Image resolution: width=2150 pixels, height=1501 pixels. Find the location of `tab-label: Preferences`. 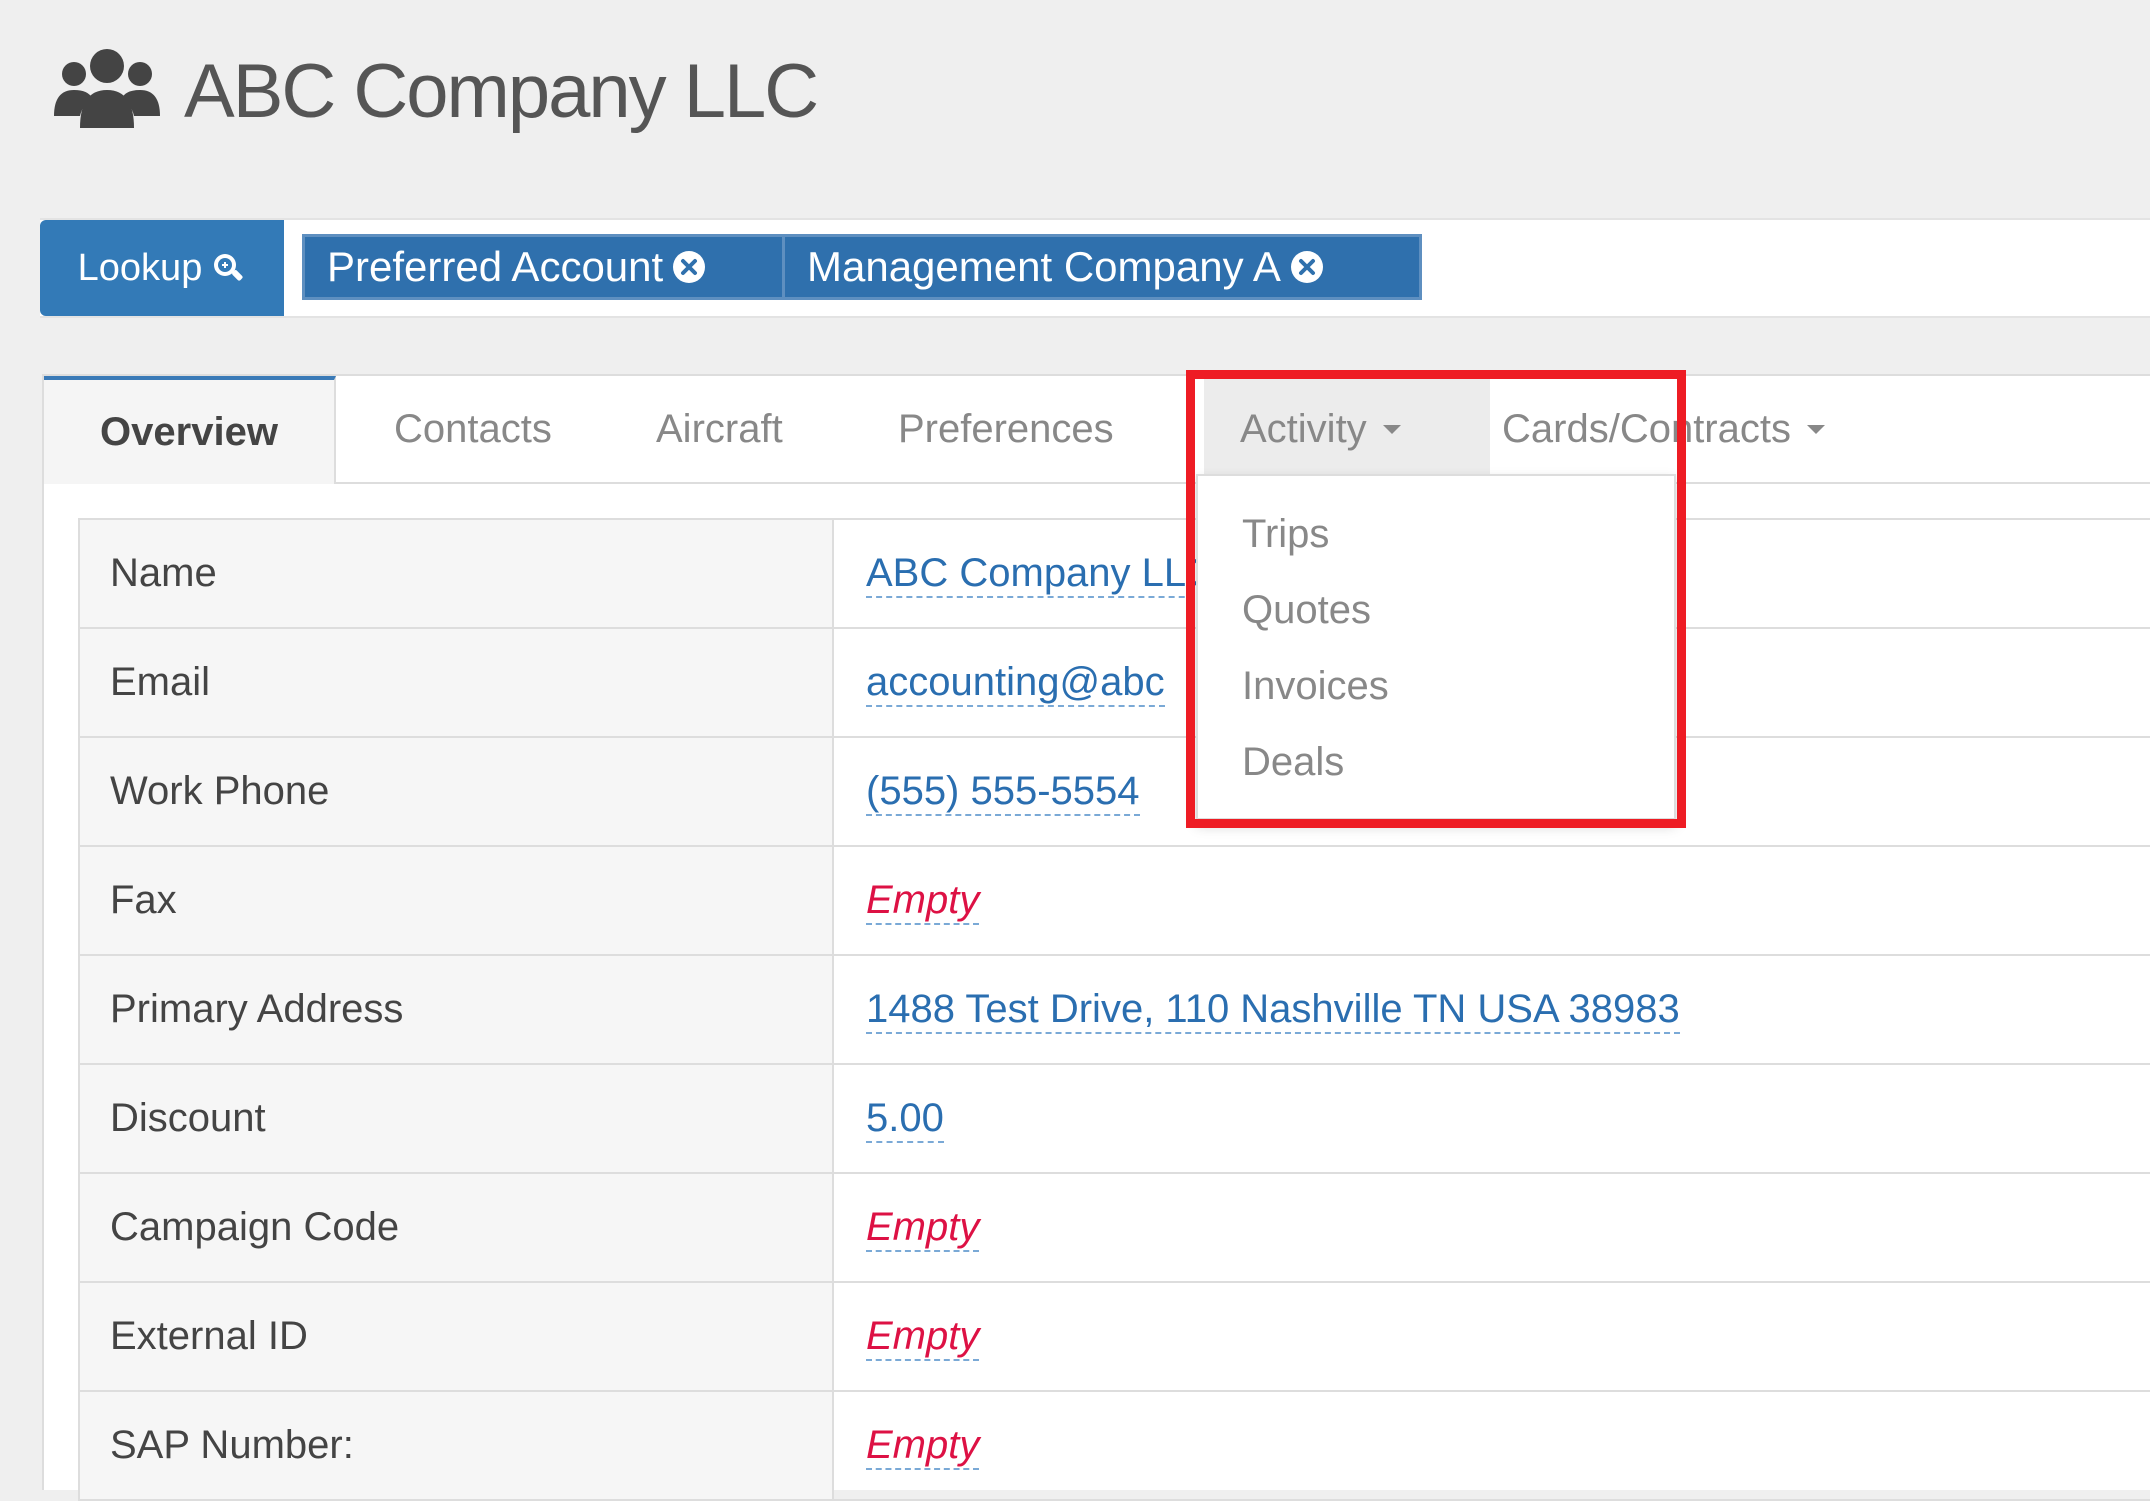

tab-label: Preferences is located at coordinates (1006, 428).